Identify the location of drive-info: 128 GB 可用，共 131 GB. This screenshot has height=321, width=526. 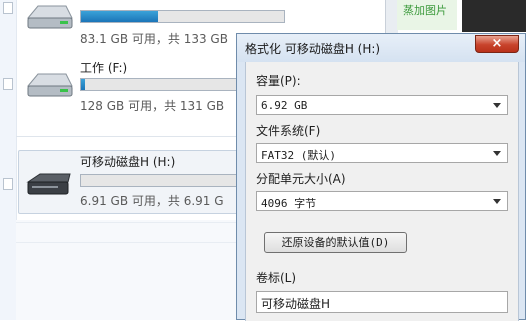
(152, 106).